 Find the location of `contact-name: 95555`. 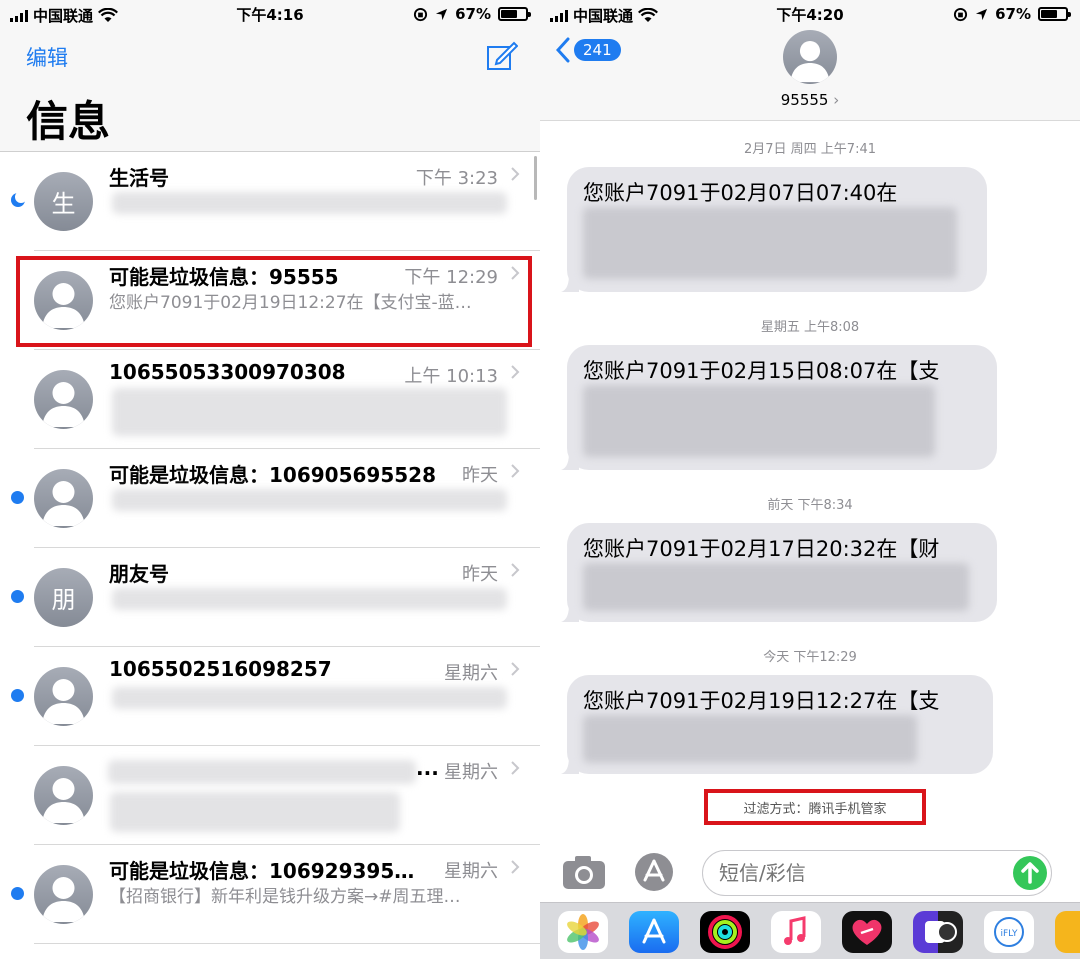

contact-name: 95555 is located at coordinates (804, 100).